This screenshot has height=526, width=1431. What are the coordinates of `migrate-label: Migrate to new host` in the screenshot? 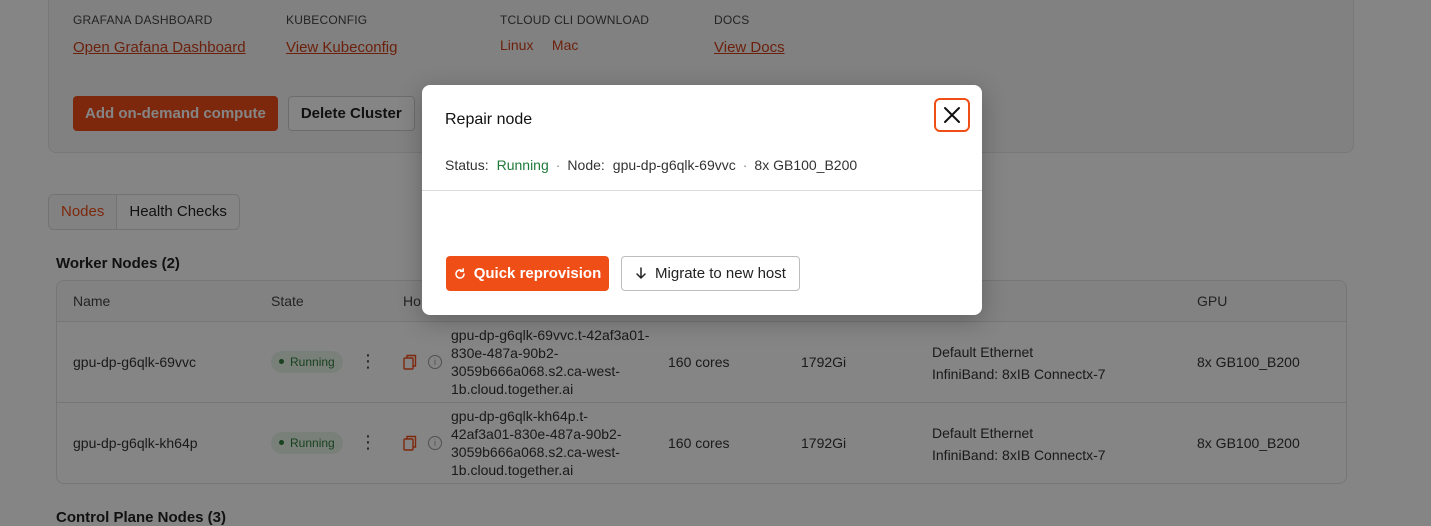 It's located at (720, 273).